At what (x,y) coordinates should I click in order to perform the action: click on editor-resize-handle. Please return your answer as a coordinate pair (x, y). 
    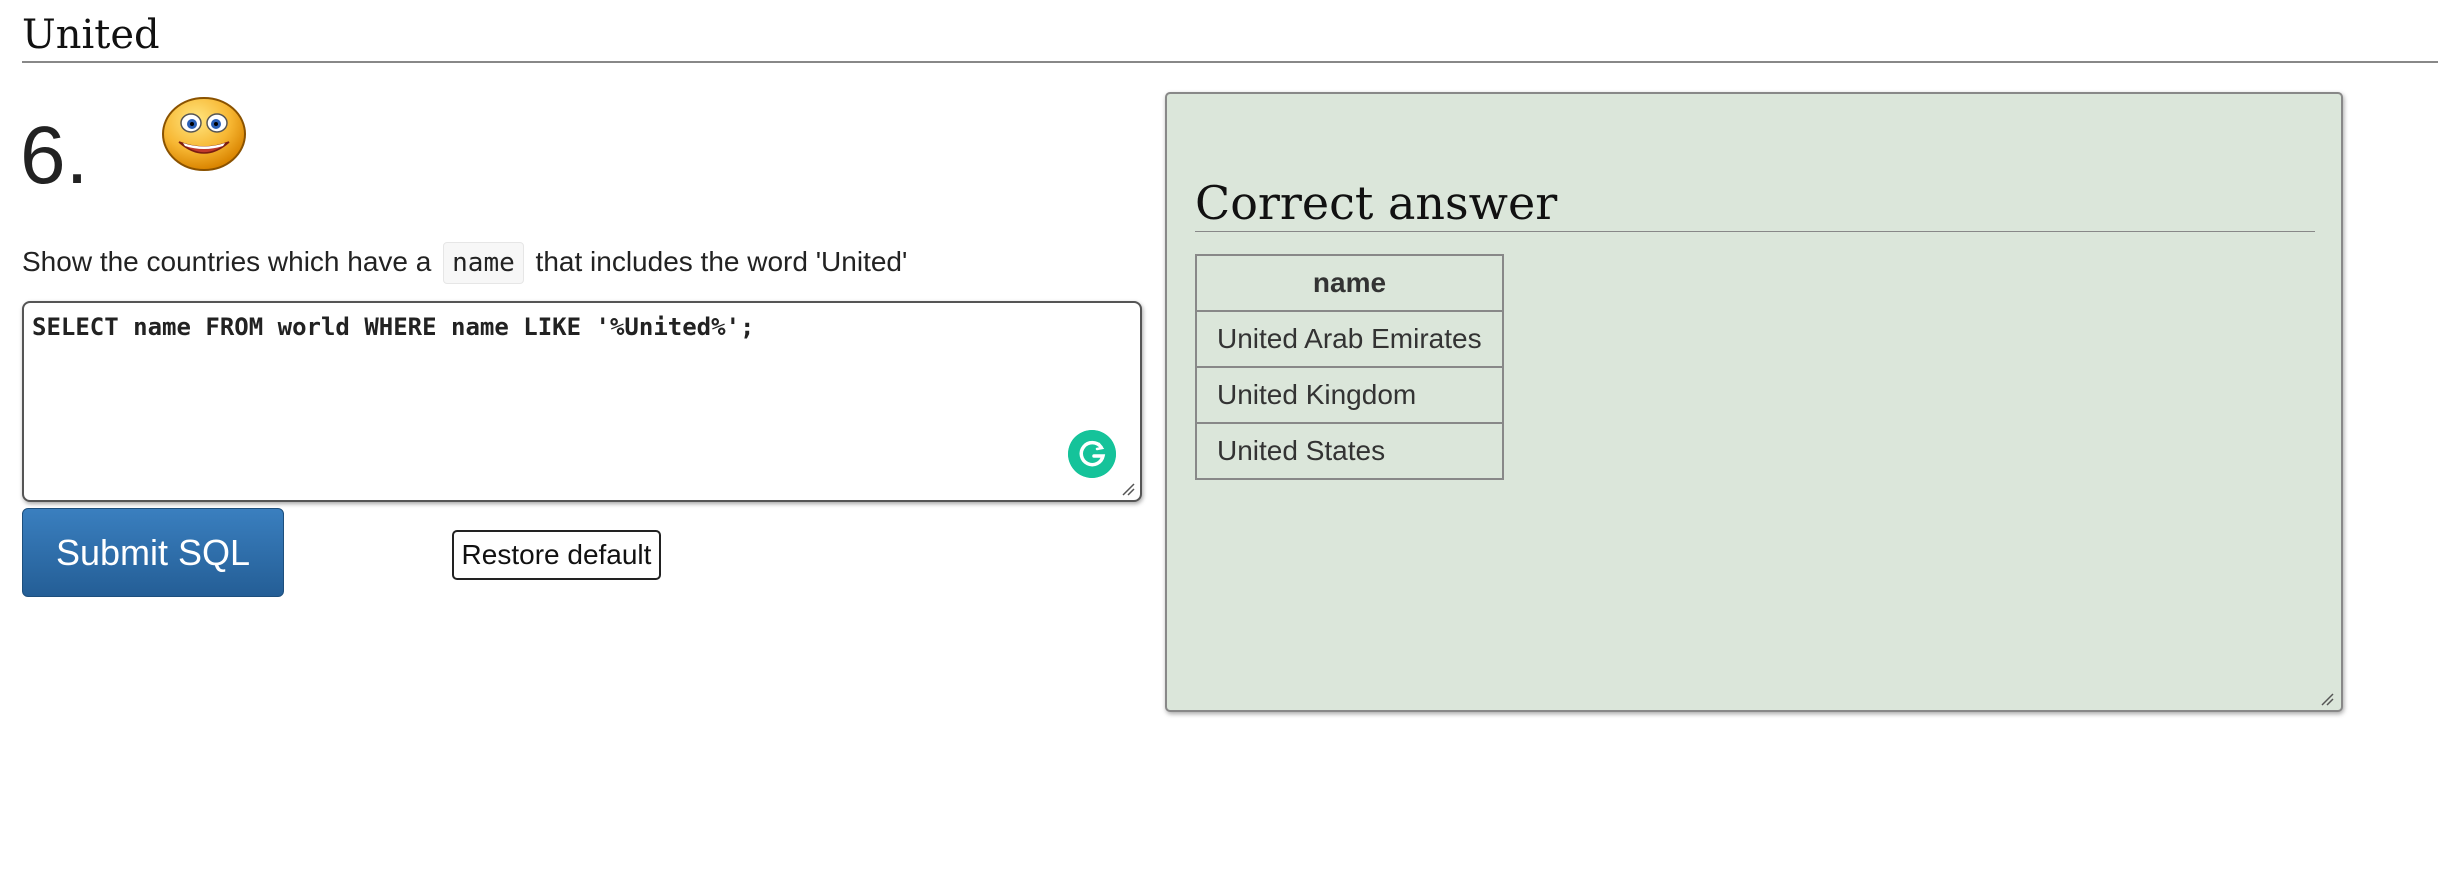
    Looking at the image, I should click on (1128, 489).